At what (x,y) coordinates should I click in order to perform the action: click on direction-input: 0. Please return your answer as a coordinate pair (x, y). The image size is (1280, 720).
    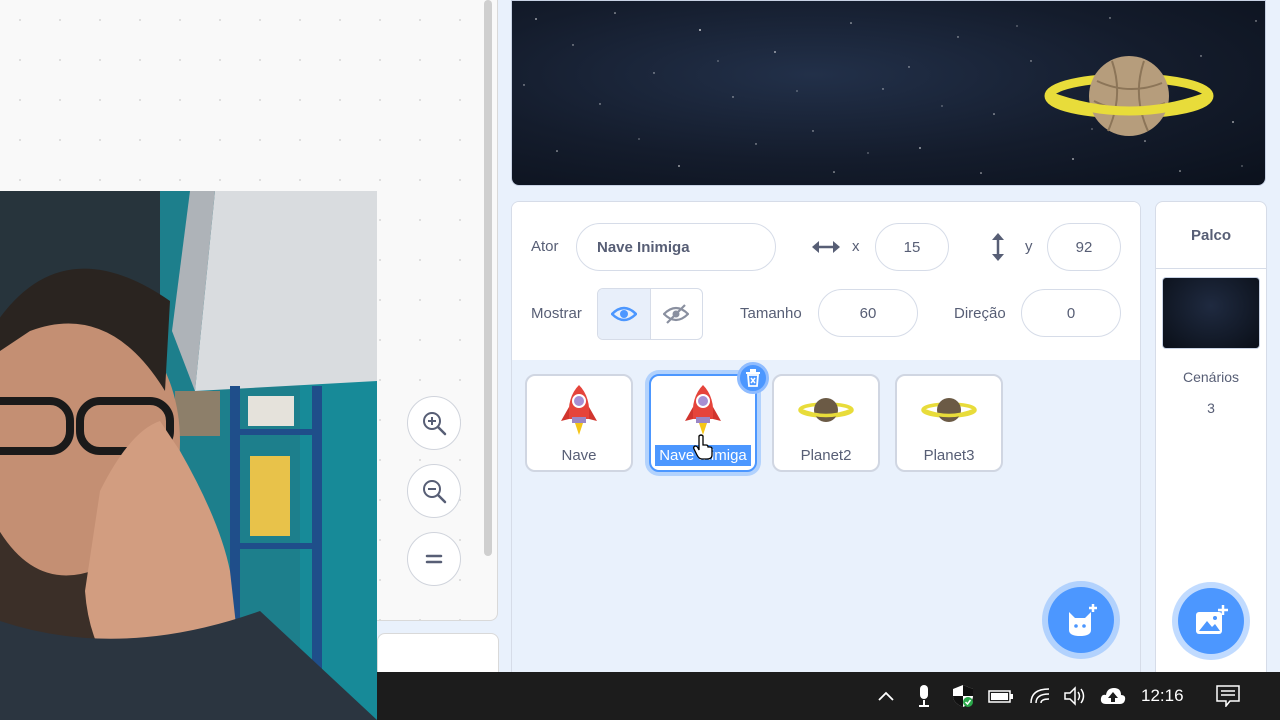
    Looking at the image, I should click on (1071, 313).